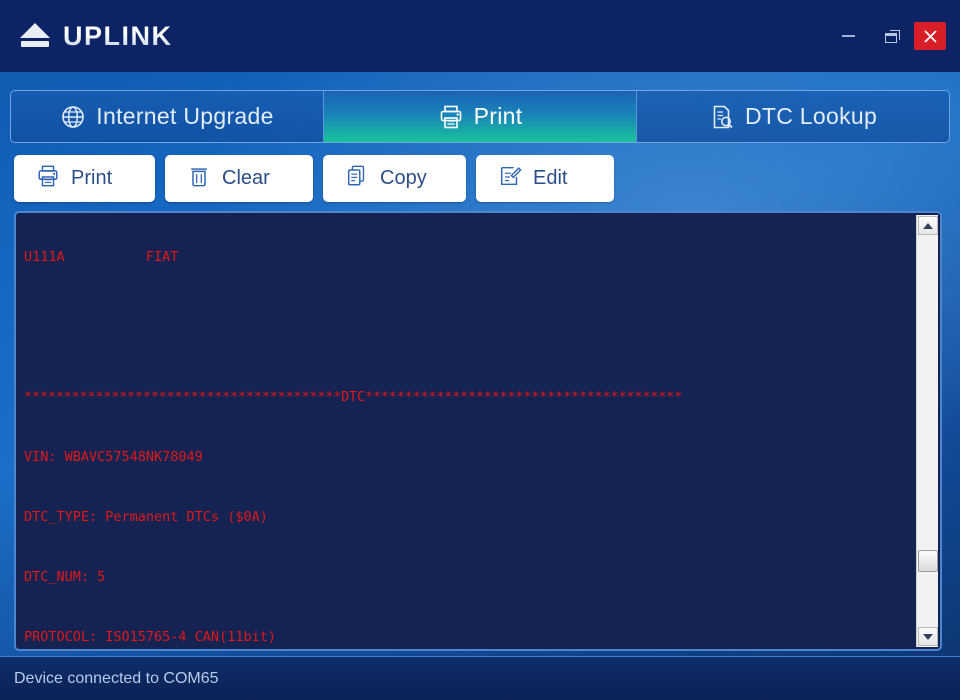 Image resolution: width=960 pixels, height=700 pixels. Describe the element at coordinates (246, 178) in the screenshot. I see `clear-button-label: Clear` at that location.